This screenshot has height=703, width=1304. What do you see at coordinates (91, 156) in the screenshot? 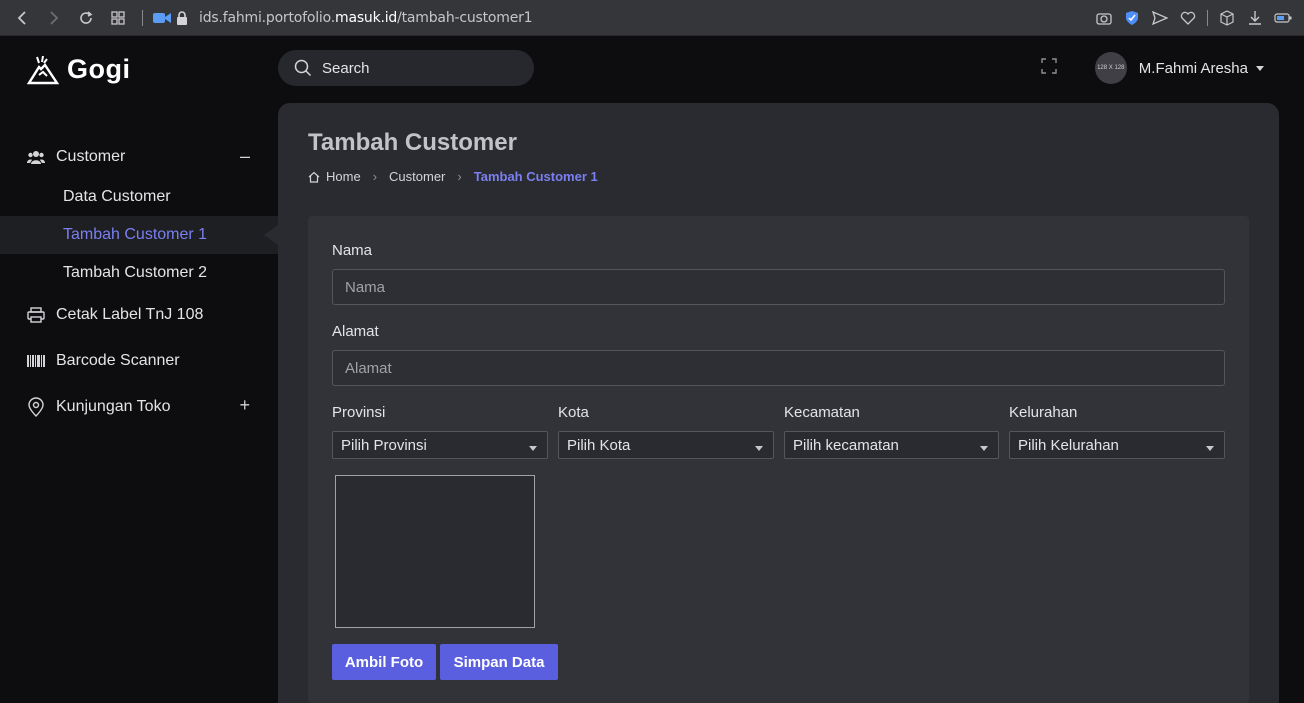
I see `sidebar-item-label: Customer` at bounding box center [91, 156].